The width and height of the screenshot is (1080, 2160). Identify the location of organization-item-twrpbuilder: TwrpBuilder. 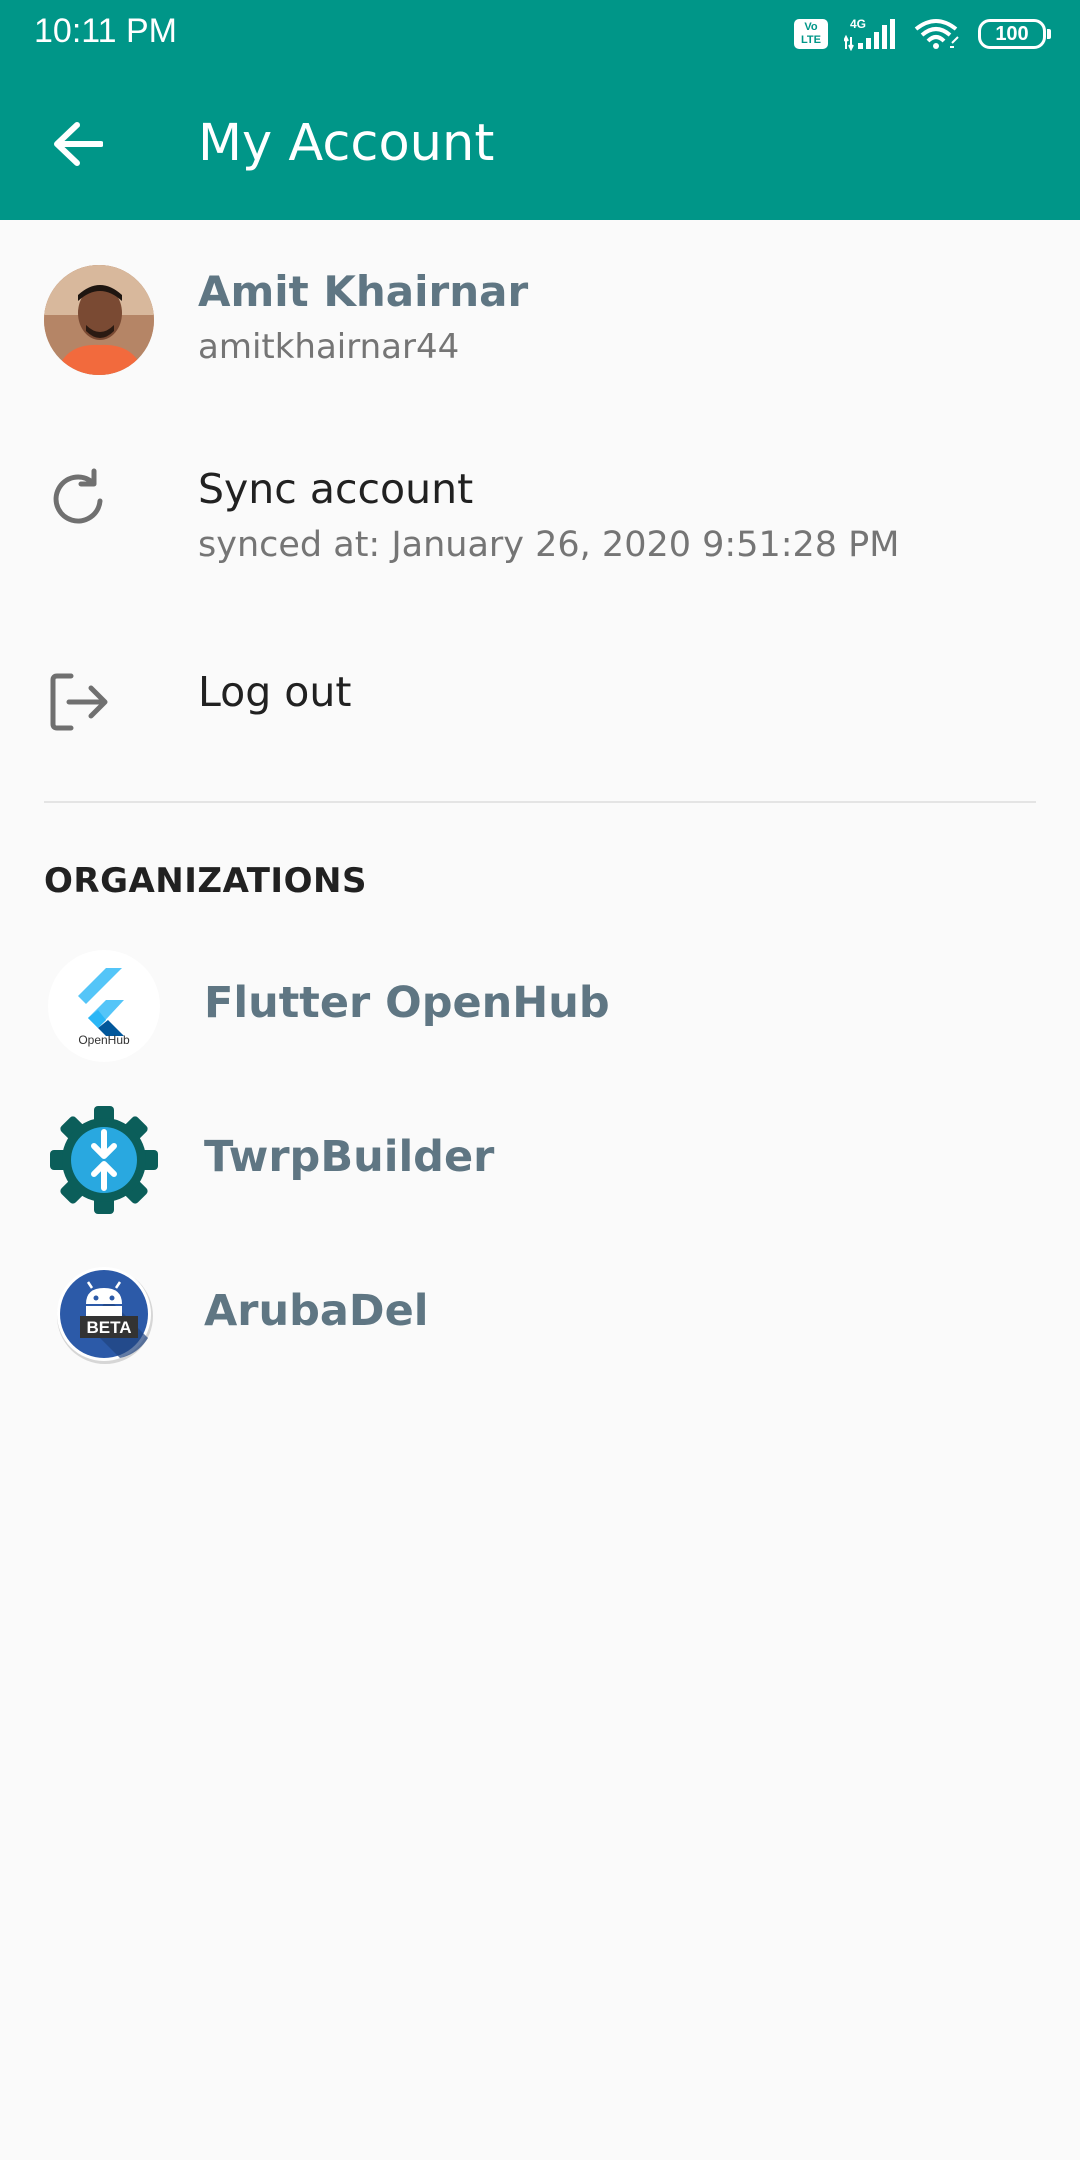
(540, 1162).